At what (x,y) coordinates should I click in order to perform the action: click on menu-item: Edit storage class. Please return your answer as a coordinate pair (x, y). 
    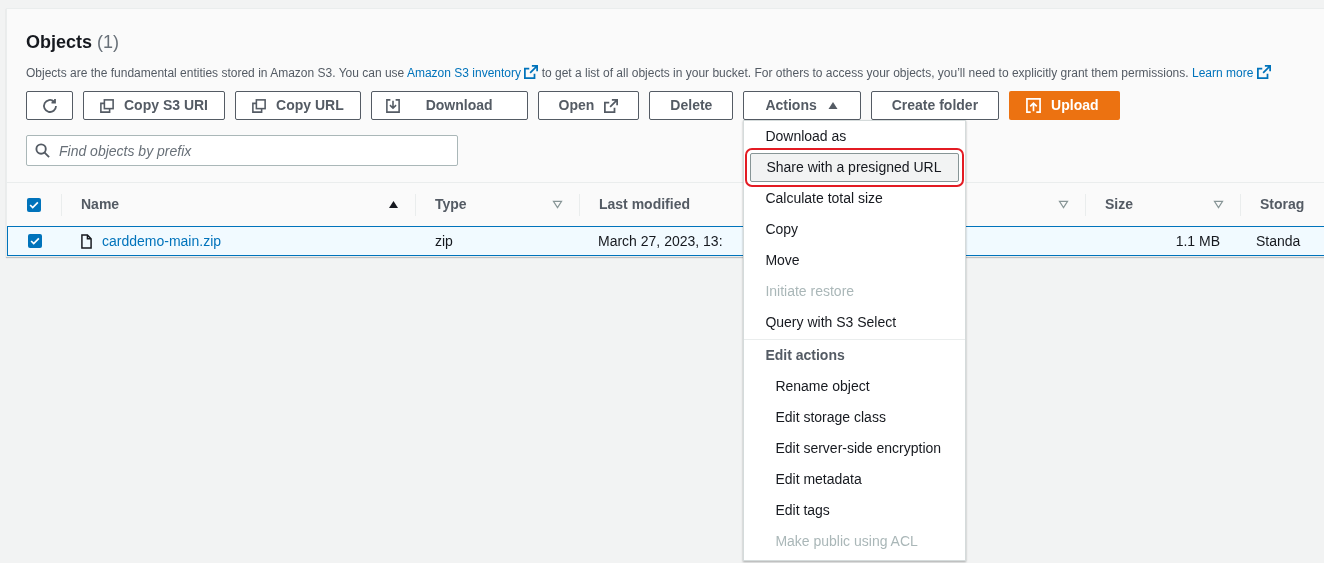
    Looking at the image, I should click on (855, 417).